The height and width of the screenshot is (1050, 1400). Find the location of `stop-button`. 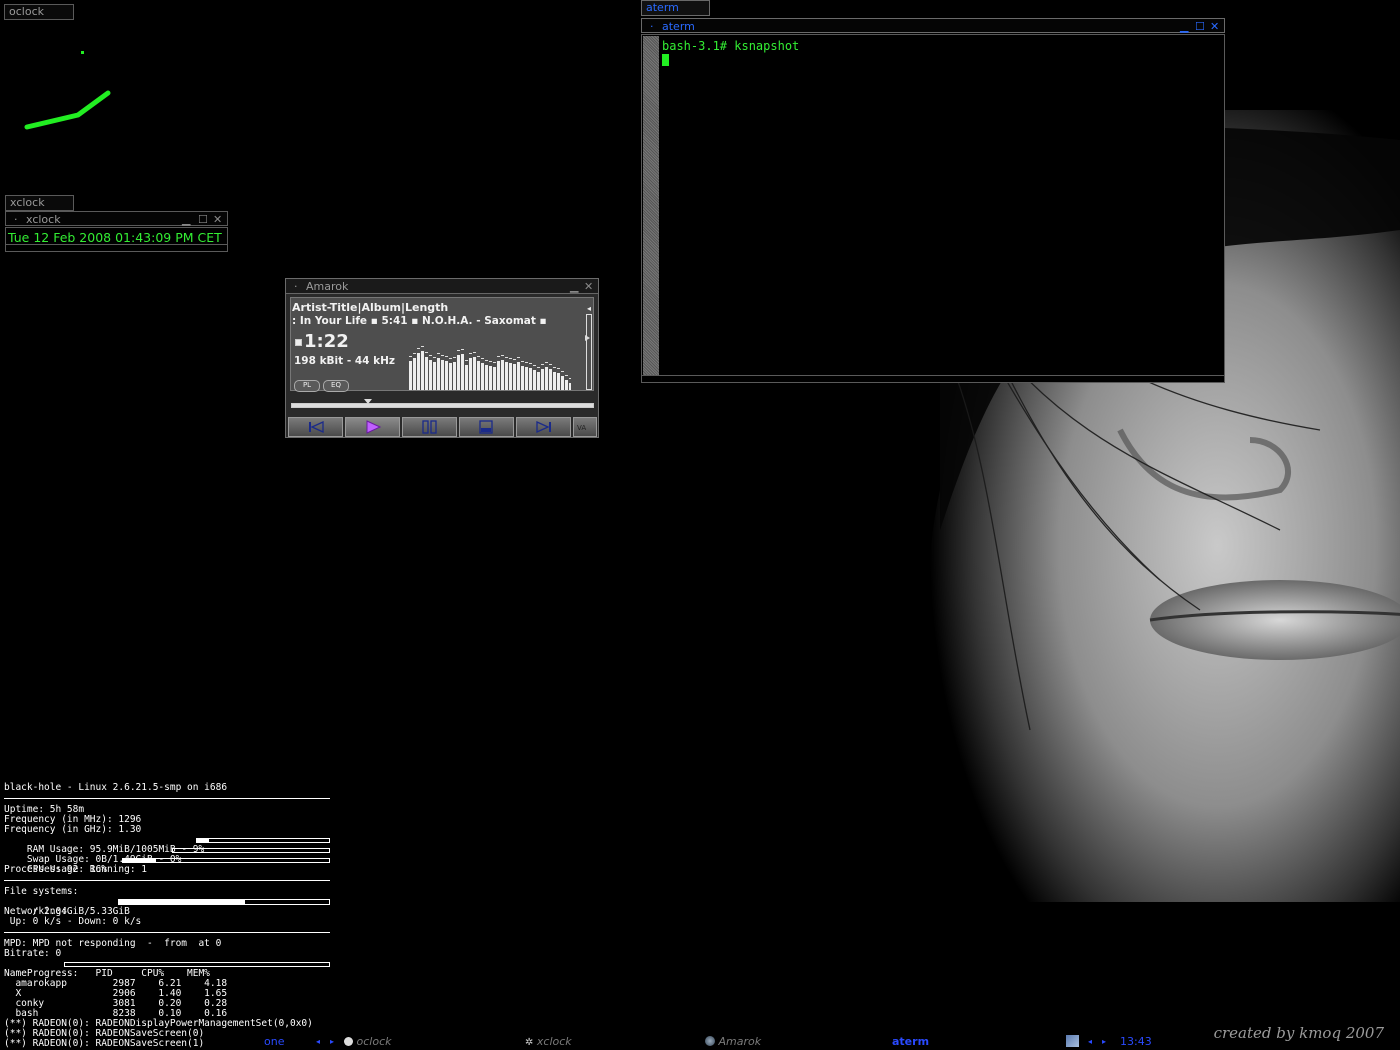

stop-button is located at coordinates (486, 427).